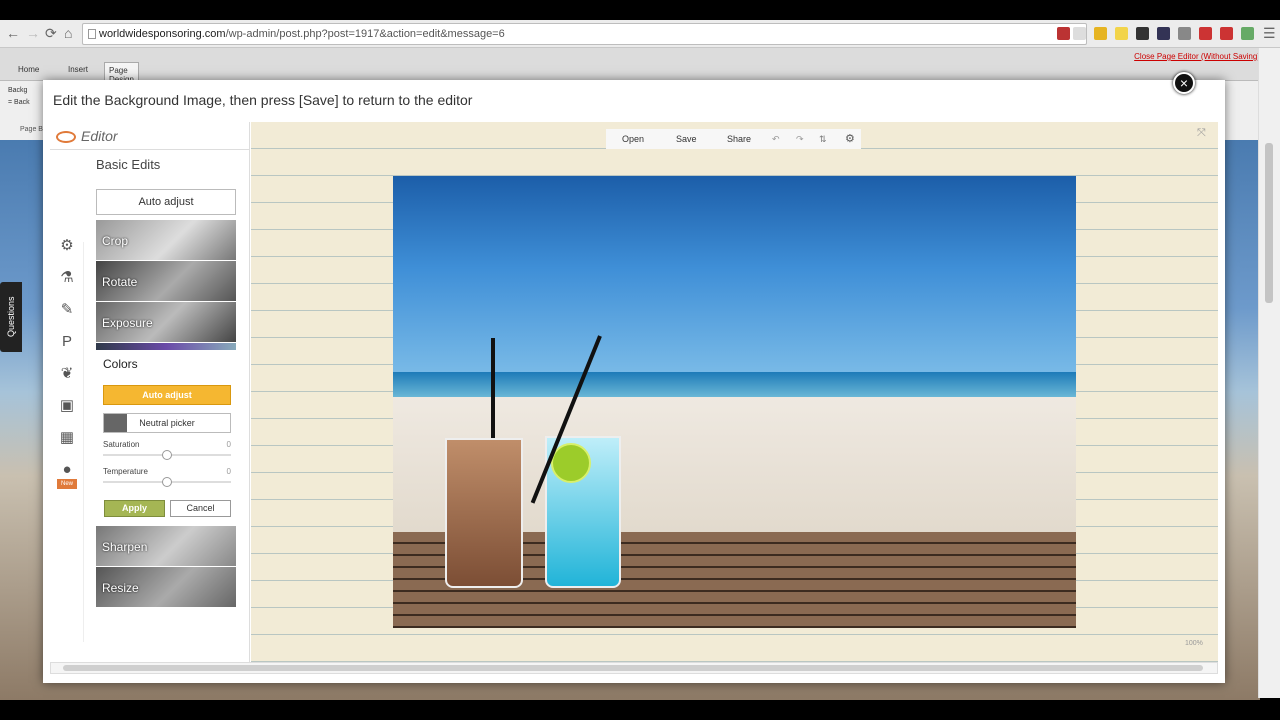  Describe the element at coordinates (92, 34) in the screenshot. I see `page-icon` at that location.